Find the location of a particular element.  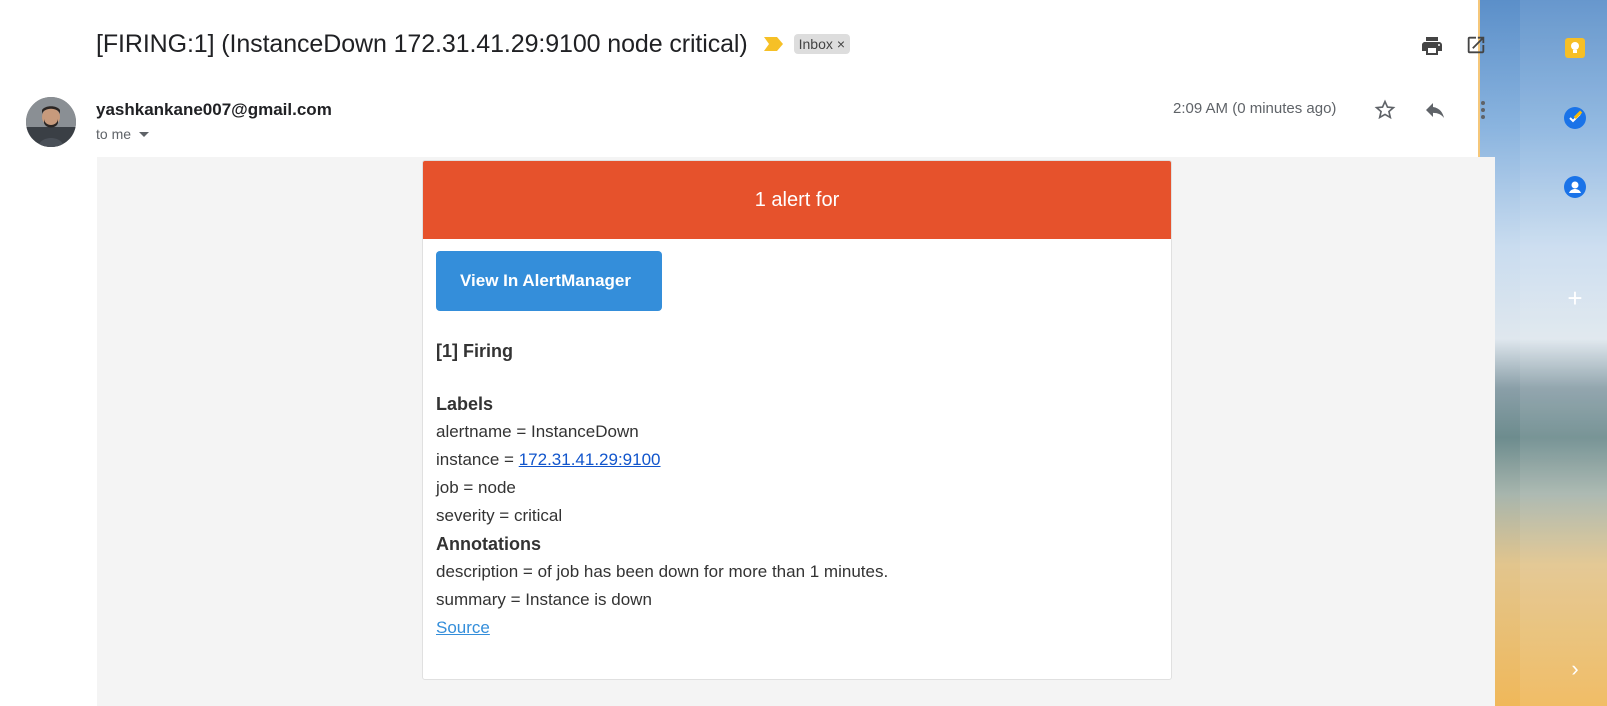

inbox-label-text: Inbox is located at coordinates (815, 44).